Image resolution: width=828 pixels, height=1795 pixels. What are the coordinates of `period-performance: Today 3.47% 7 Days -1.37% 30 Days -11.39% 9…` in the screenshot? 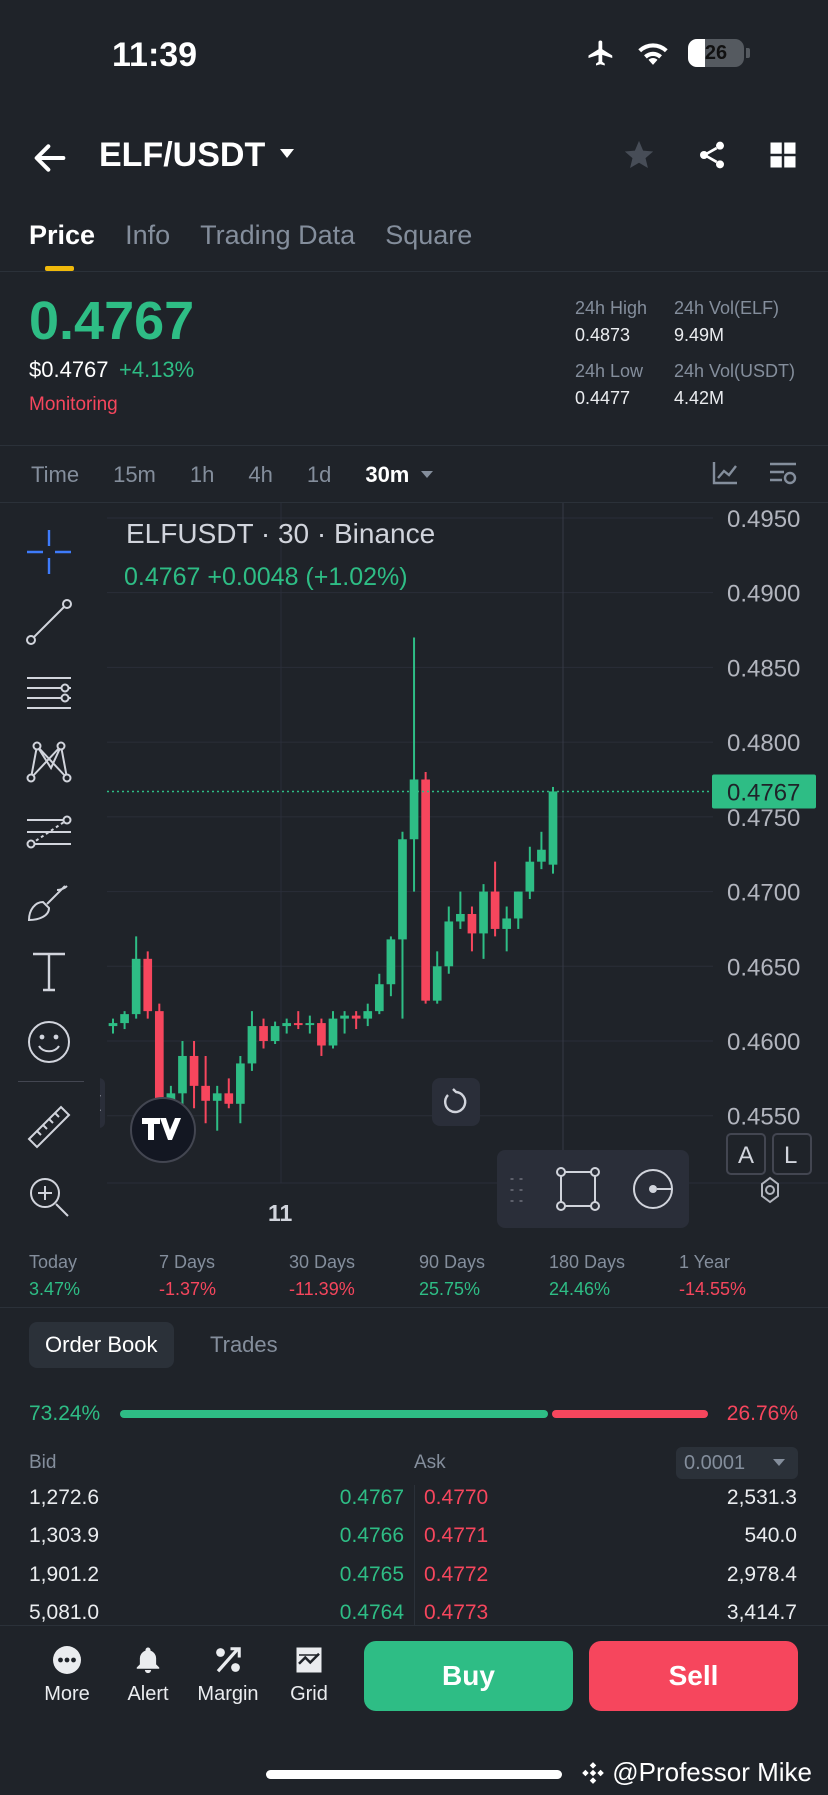 It's located at (414, 1273).